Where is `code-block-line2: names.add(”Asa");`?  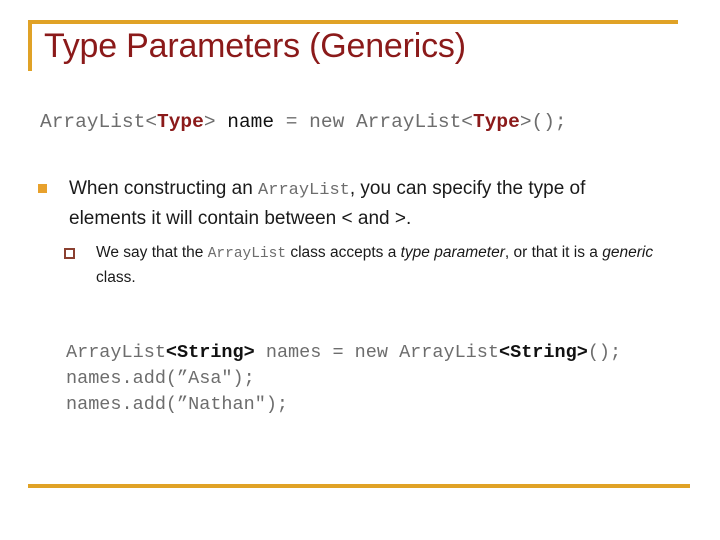
code-block-line2: names.add(”Asa"); is located at coordinates (160, 378).